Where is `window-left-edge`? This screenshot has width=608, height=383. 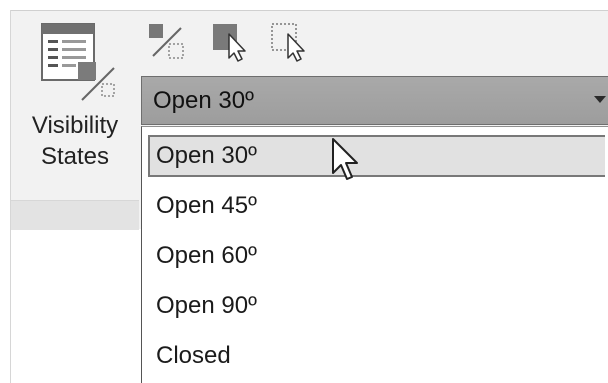 window-left-edge is located at coordinates (5, 196).